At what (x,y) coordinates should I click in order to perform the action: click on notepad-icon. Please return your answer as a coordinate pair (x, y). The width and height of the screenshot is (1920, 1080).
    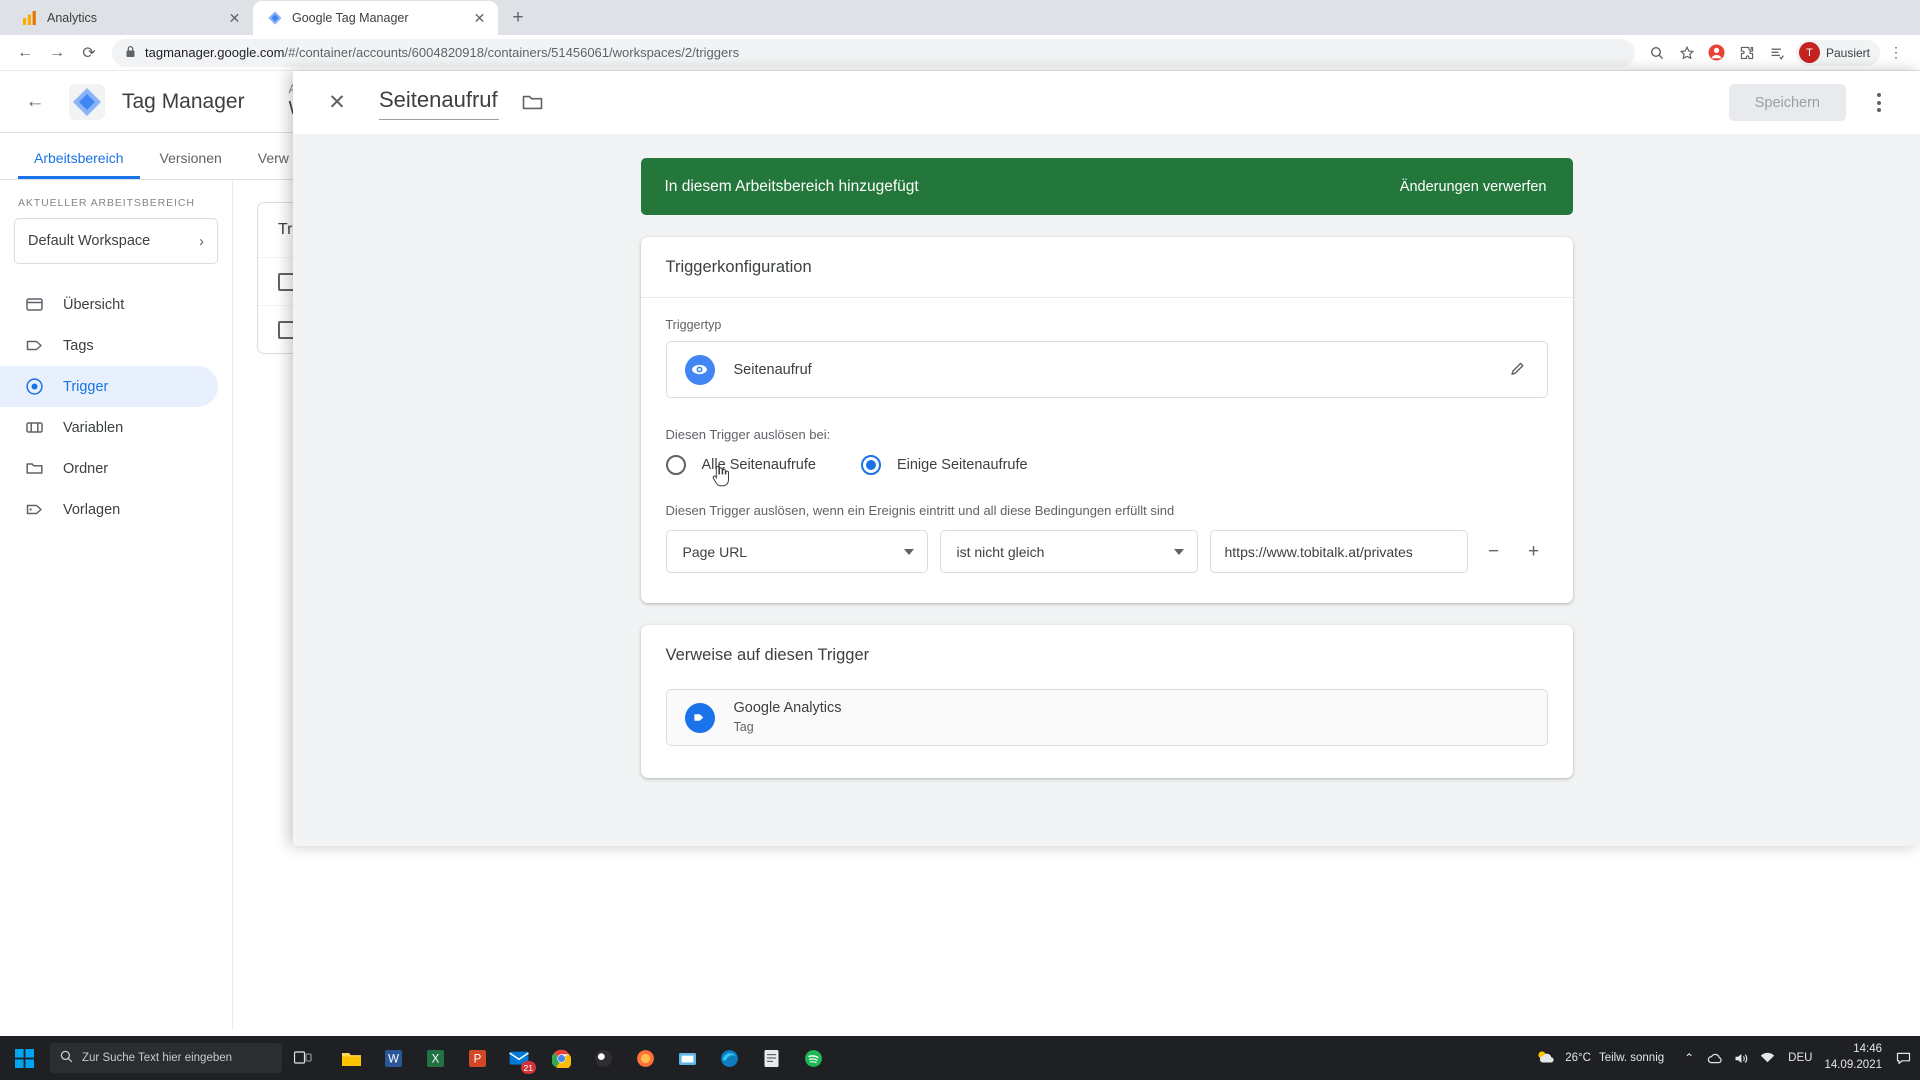
    Looking at the image, I should click on (771, 1058).